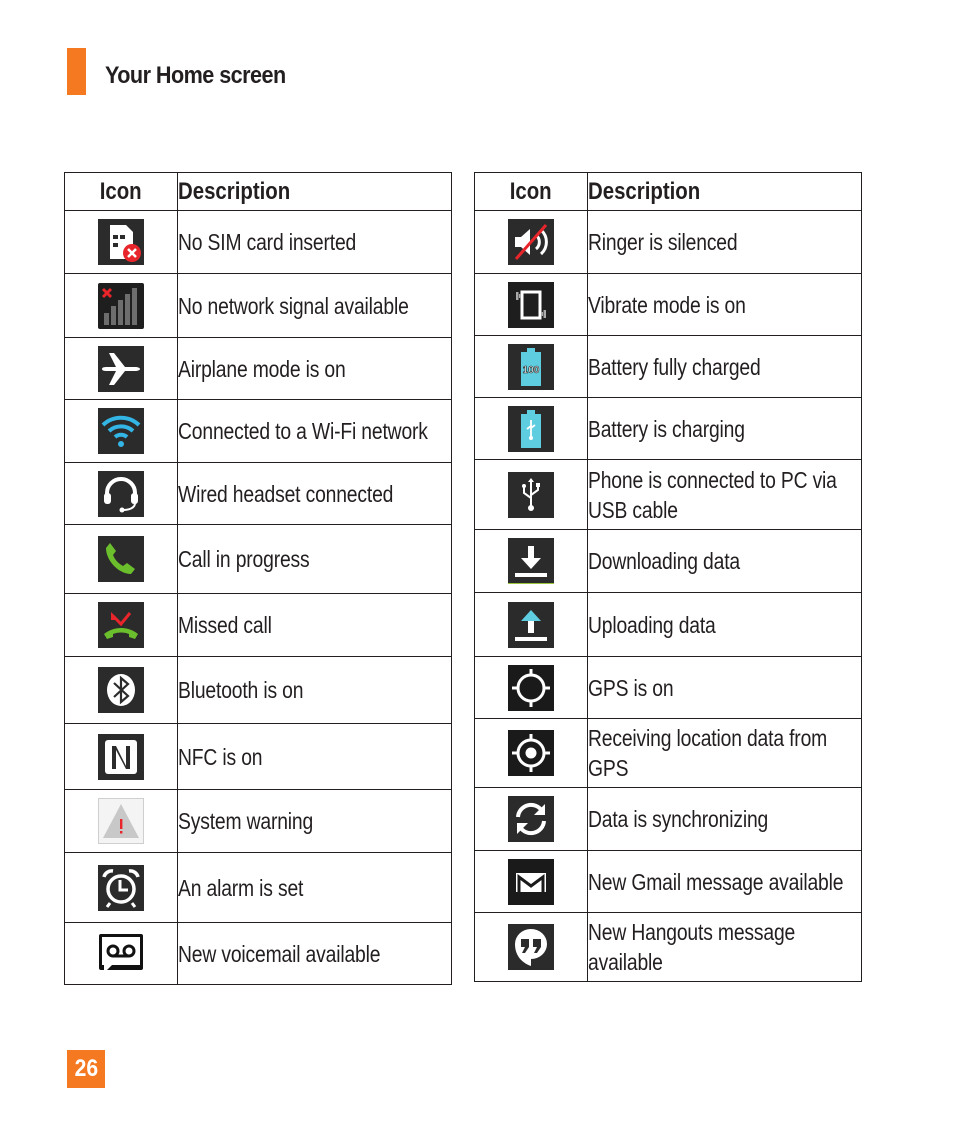 The width and height of the screenshot is (954, 1145). I want to click on table-row: Receiving location data from GPS, so click(668, 753).